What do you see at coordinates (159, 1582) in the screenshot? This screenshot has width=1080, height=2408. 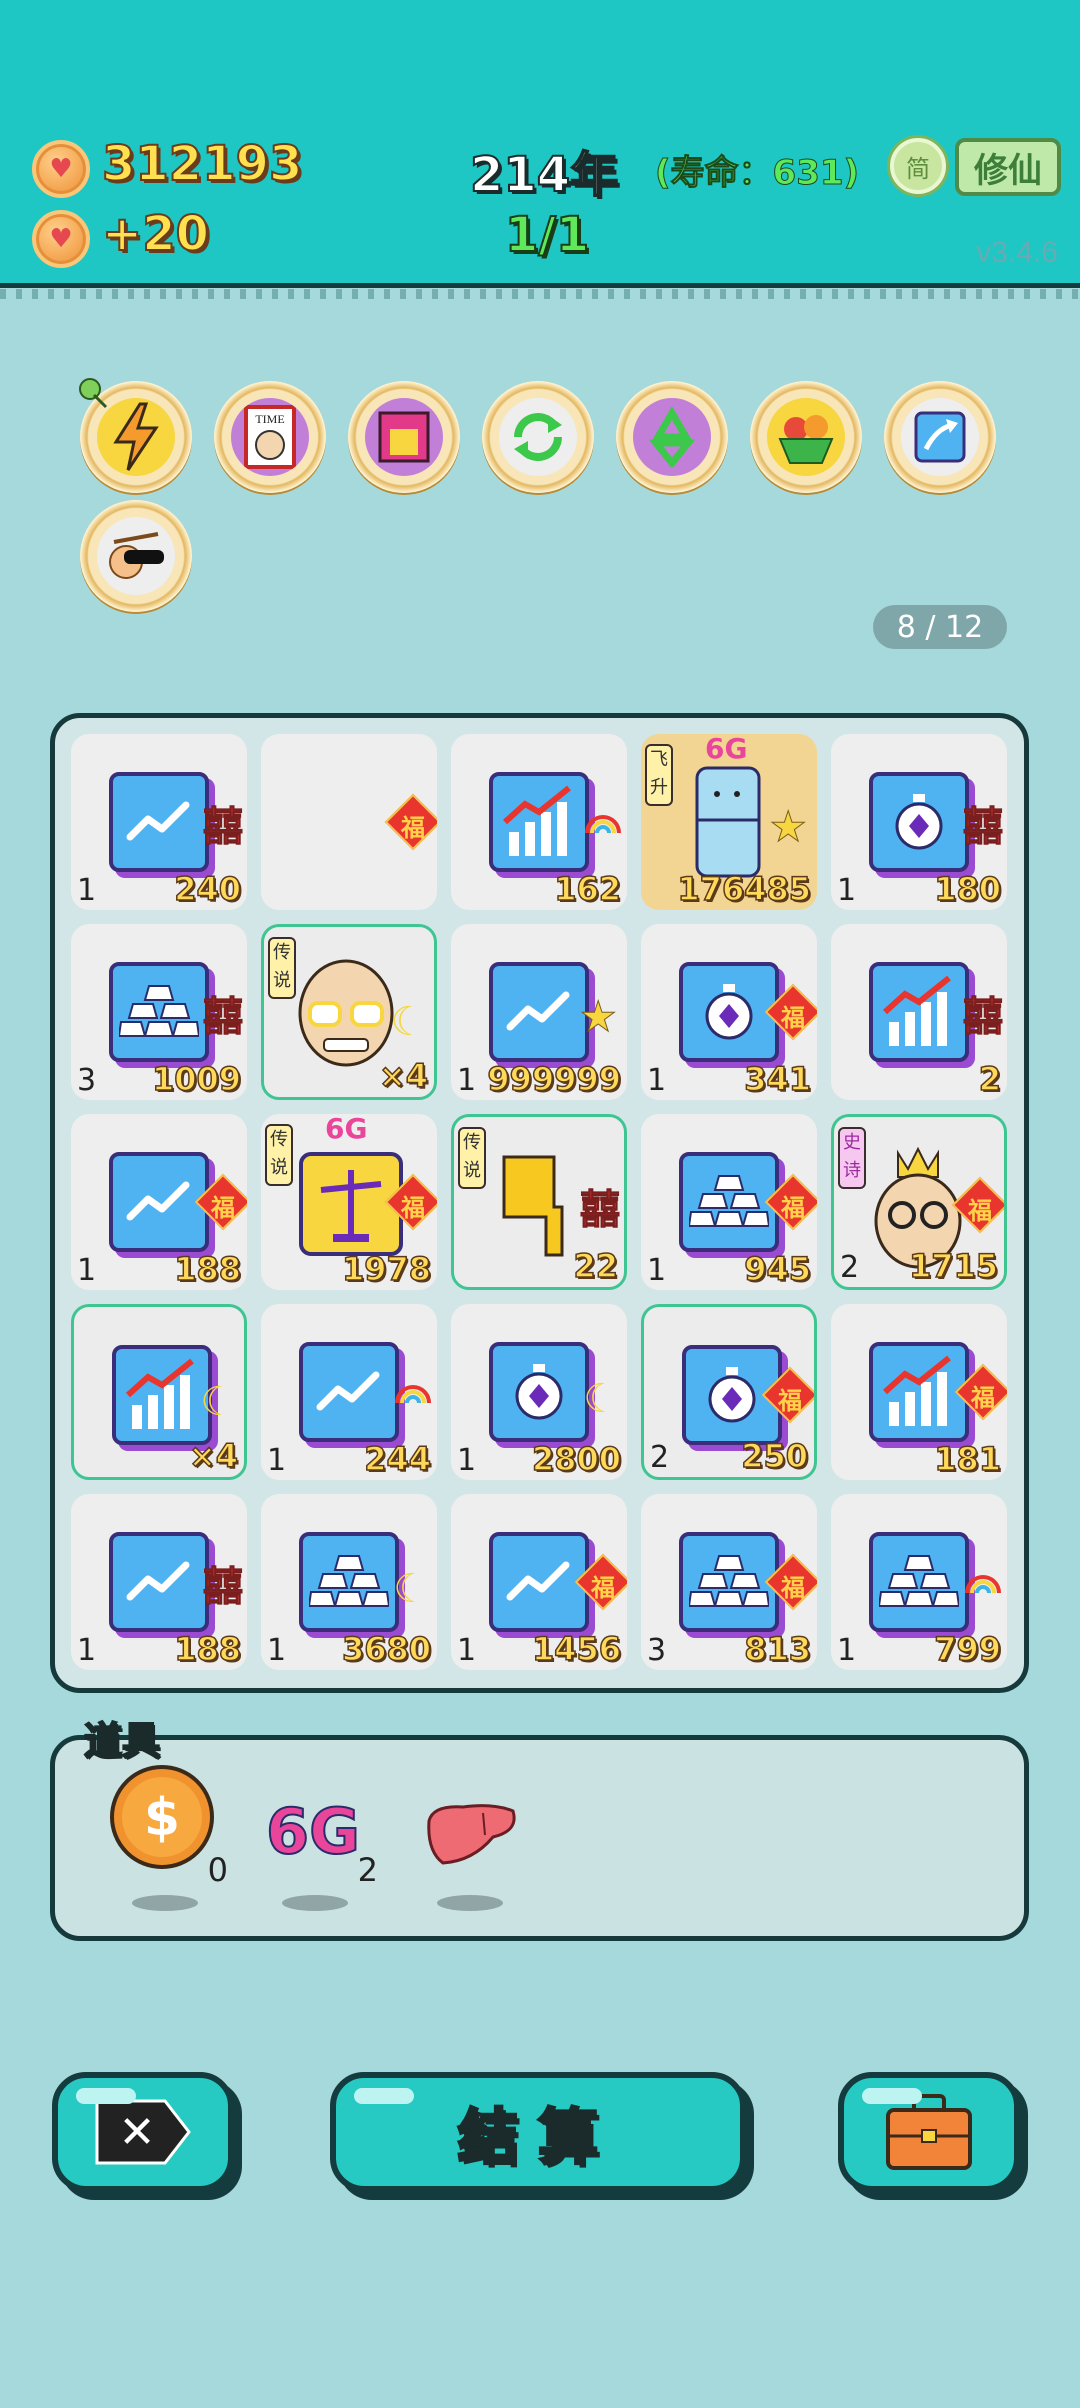 I see `board-cell: 囍 1 188` at bounding box center [159, 1582].